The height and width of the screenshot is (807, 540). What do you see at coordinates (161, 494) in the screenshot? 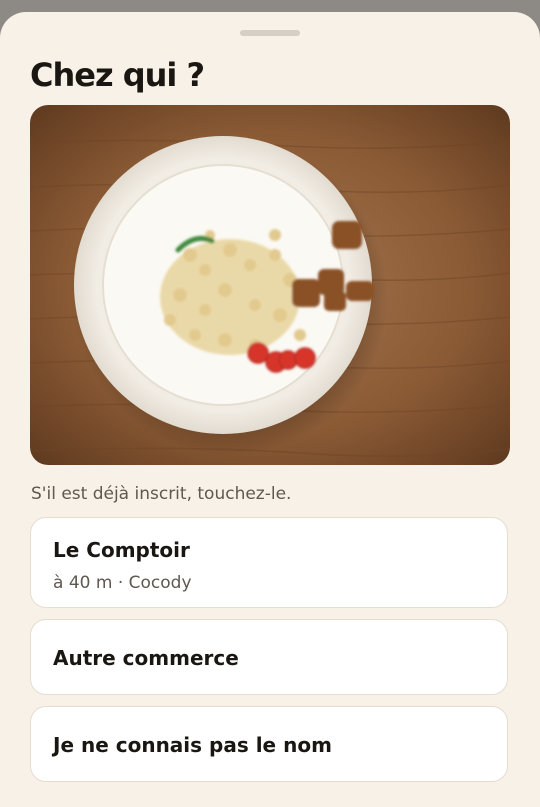
I see `hint-text: S'il est déjà inscrit, touchez-le.` at bounding box center [161, 494].